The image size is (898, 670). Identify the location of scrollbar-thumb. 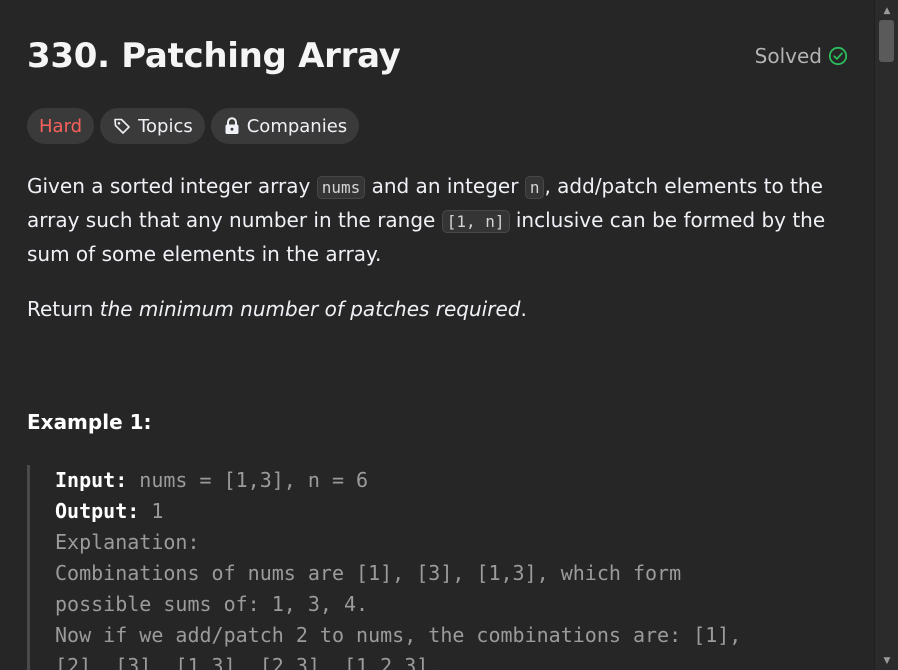
(886, 41).